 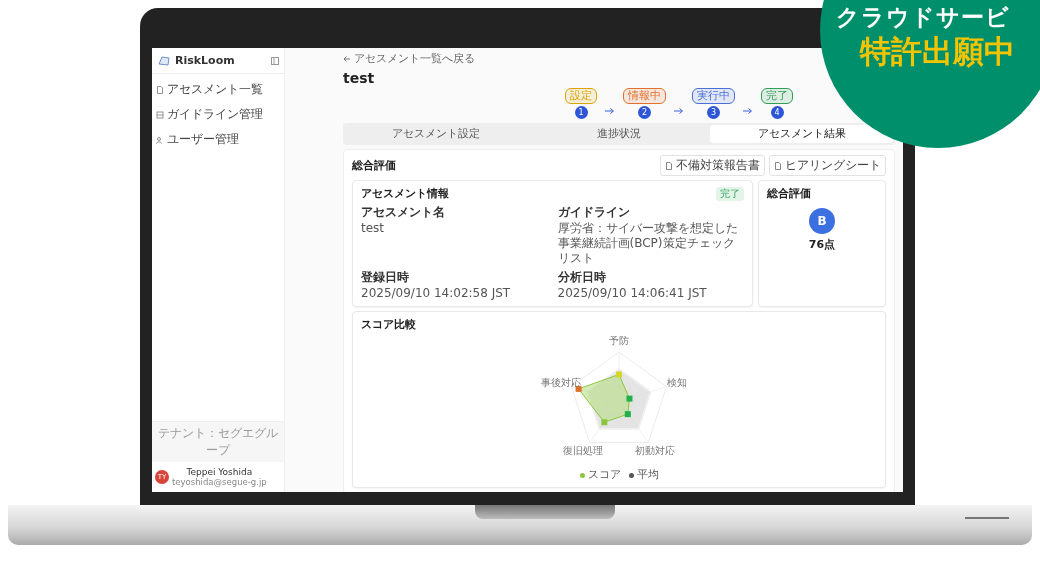 What do you see at coordinates (713, 96) in the screenshot?
I see `step-status-badge: 実行中` at bounding box center [713, 96].